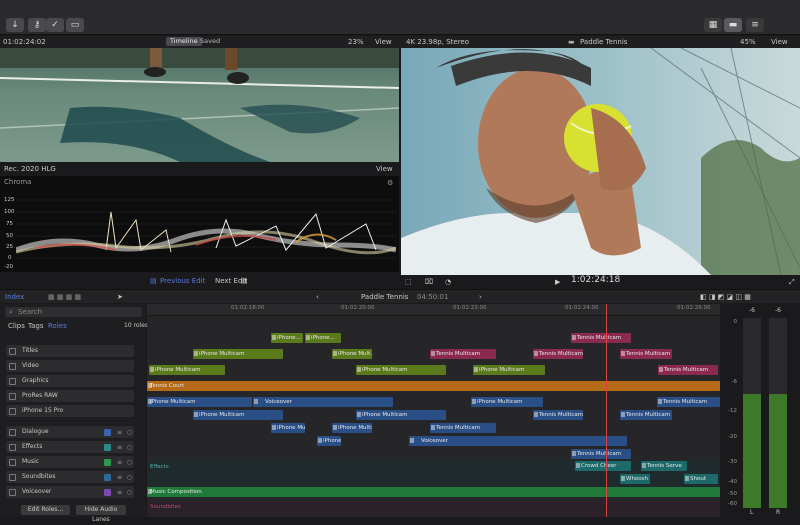 The image size is (800, 525). Describe the element at coordinates (70, 411) in the screenshot. I see `role-iphone-15-pro: iPhone 15 Pro` at that location.